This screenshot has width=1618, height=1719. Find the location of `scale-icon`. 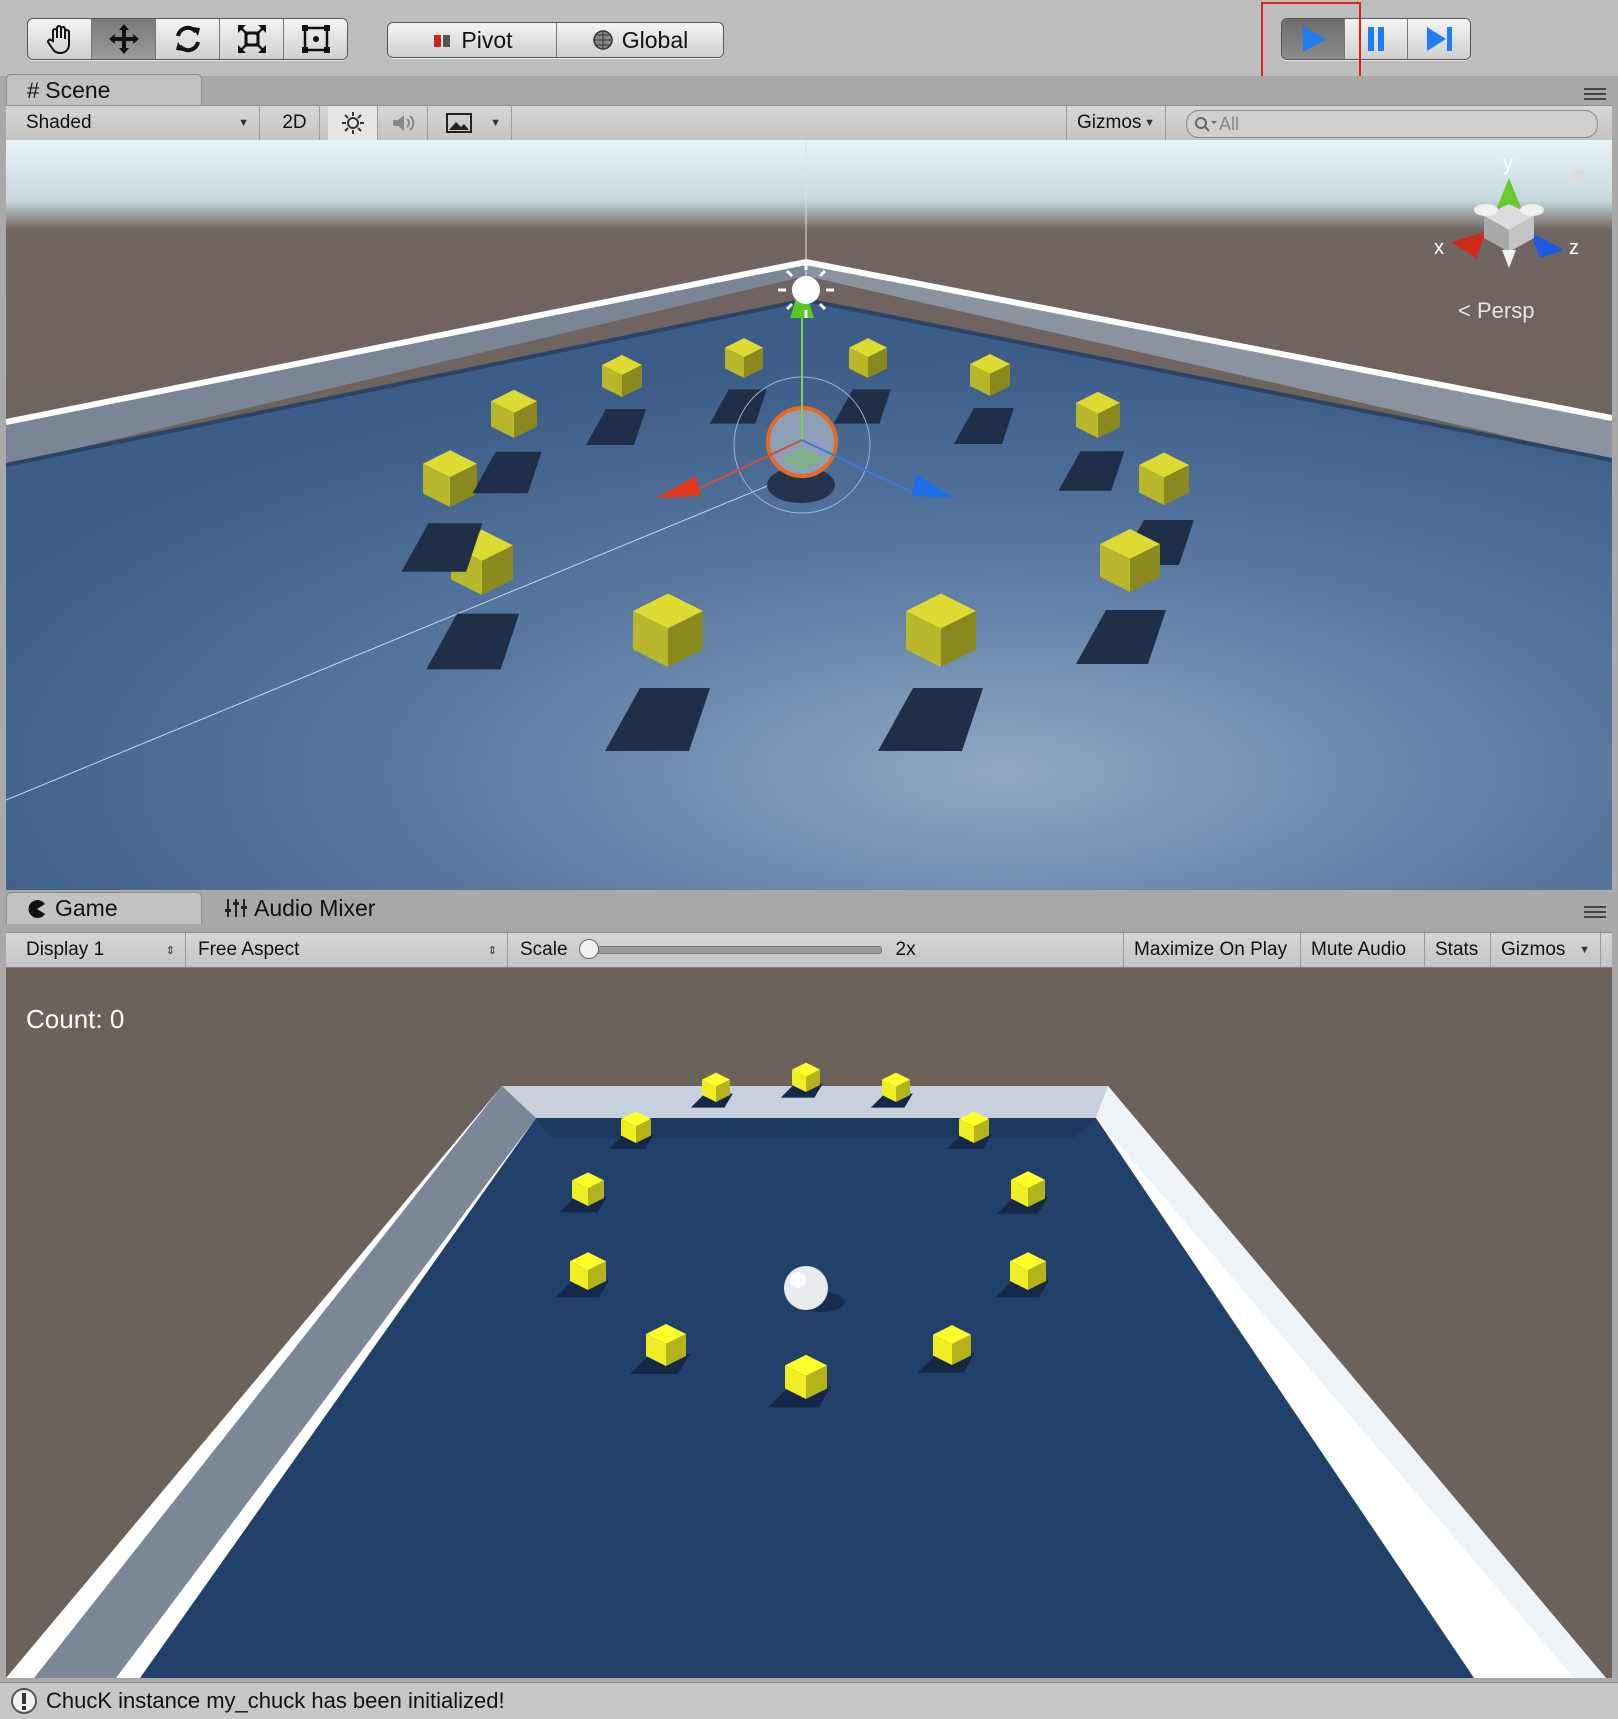

scale-icon is located at coordinates (251, 39).